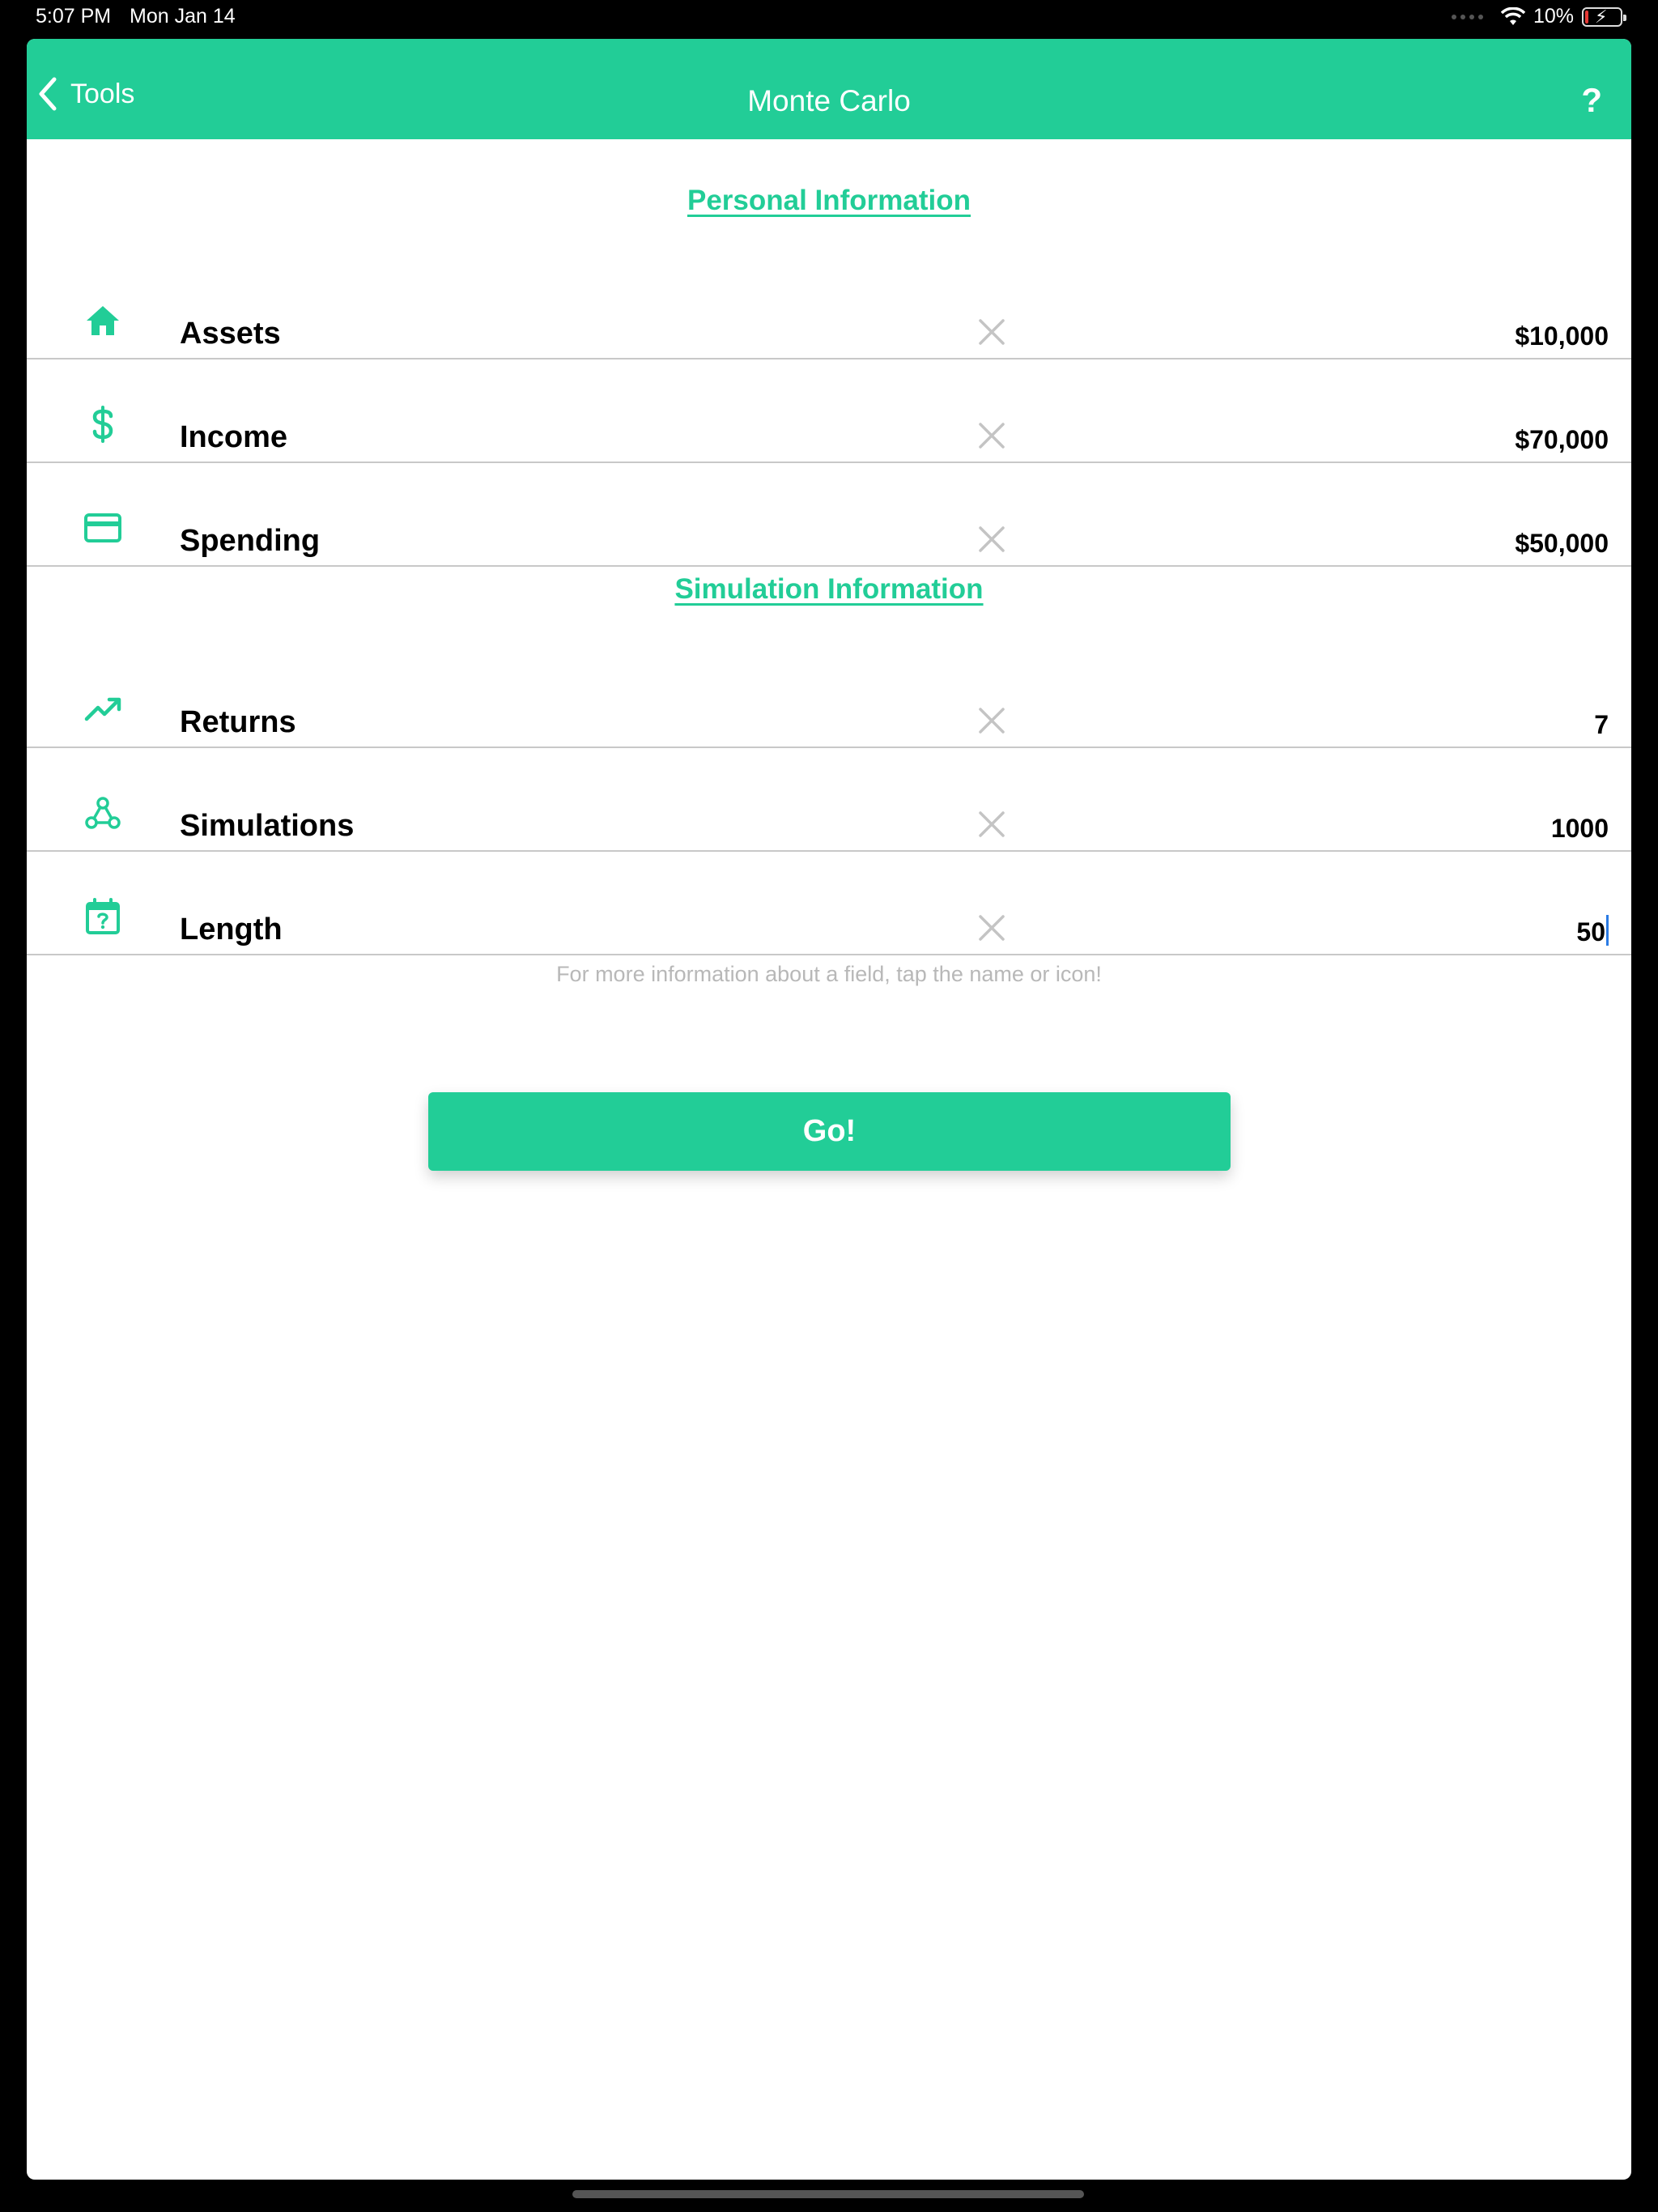 This screenshot has height=2212, width=1658. I want to click on webhook-icon, so click(102, 812).